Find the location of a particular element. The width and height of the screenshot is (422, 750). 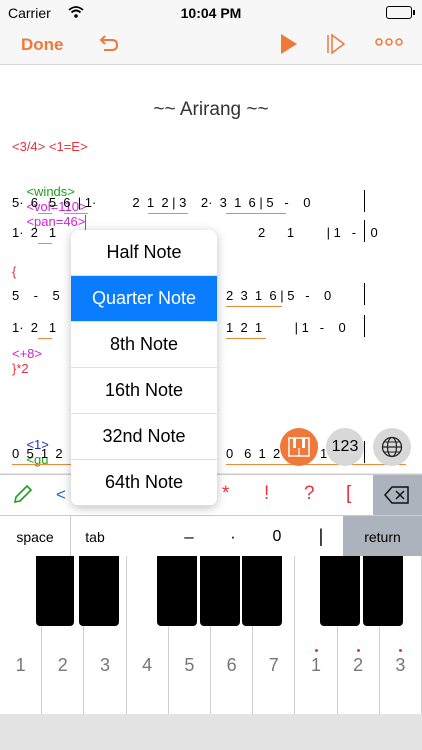

text-cursor is located at coordinates (86, 223).